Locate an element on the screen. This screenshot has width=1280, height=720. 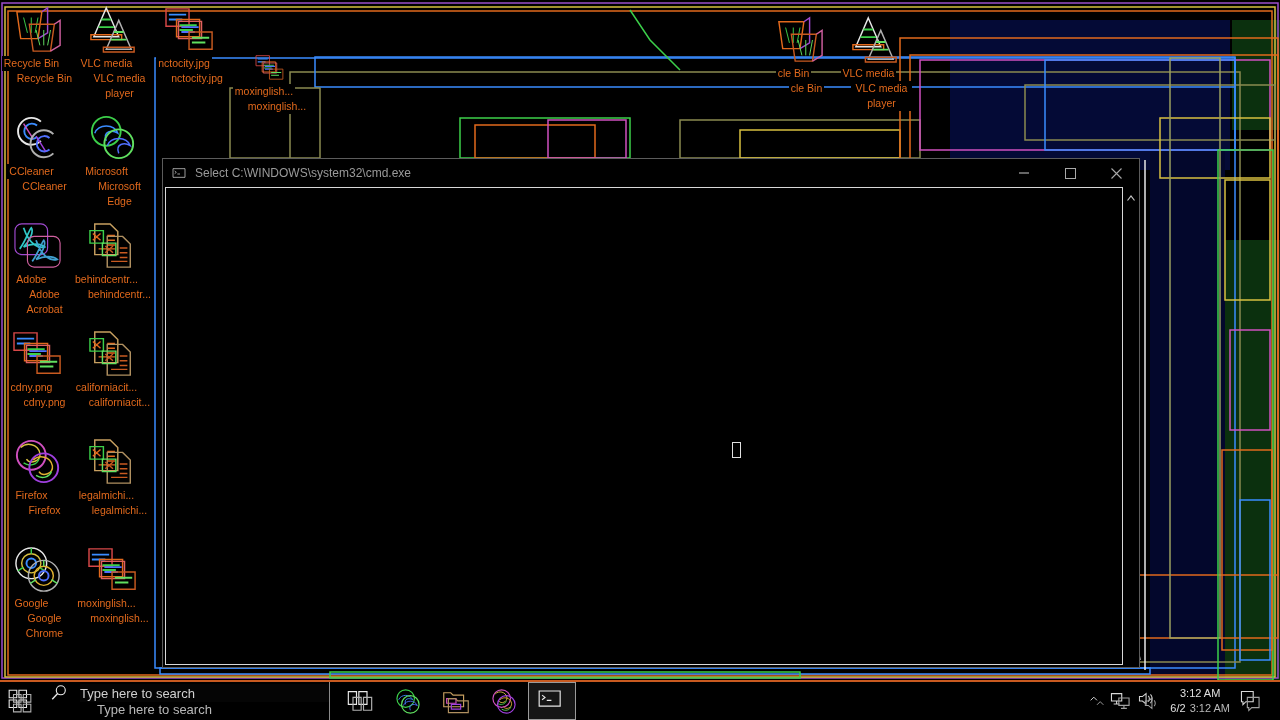
desktop-icon-label: Recycle Bin is located at coordinates (44, 78).